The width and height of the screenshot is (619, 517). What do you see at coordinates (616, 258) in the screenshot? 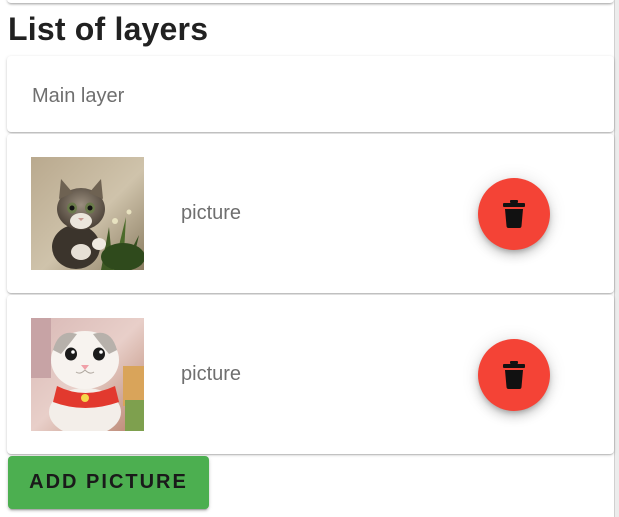
I see `scrollbar-track` at bounding box center [616, 258].